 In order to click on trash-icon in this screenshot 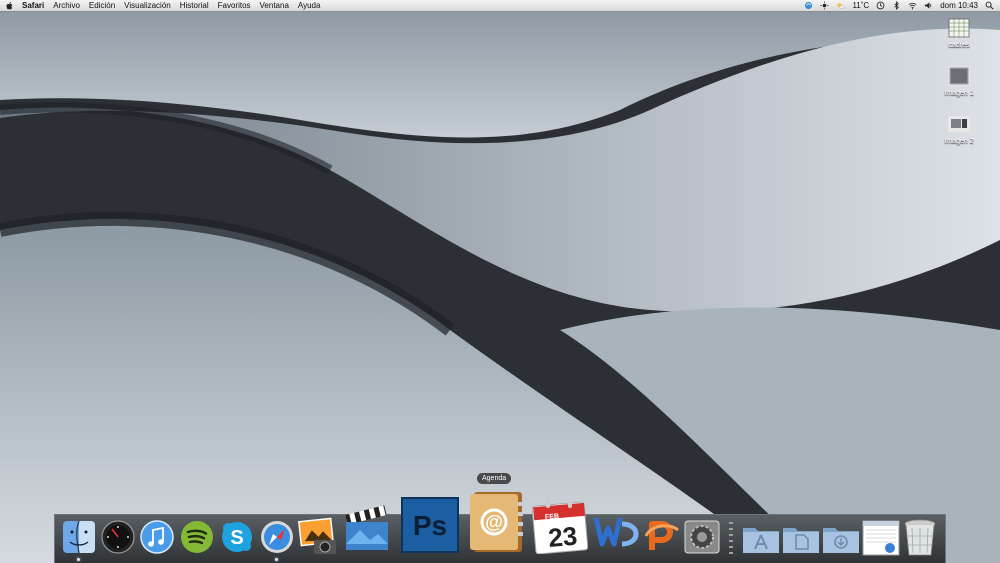, I will do `click(920, 538)`.